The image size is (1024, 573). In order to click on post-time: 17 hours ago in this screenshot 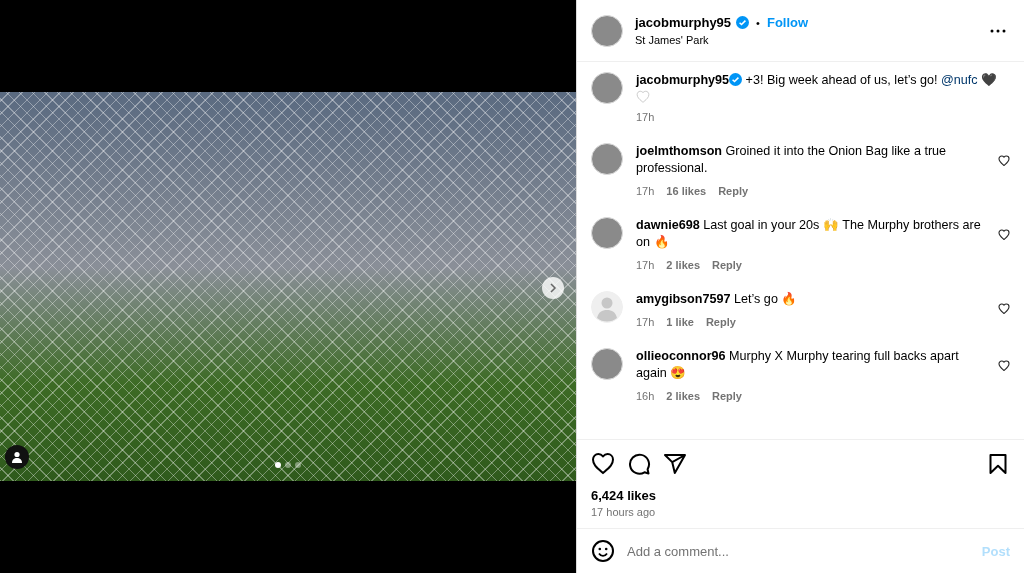, I will do `click(624, 512)`.